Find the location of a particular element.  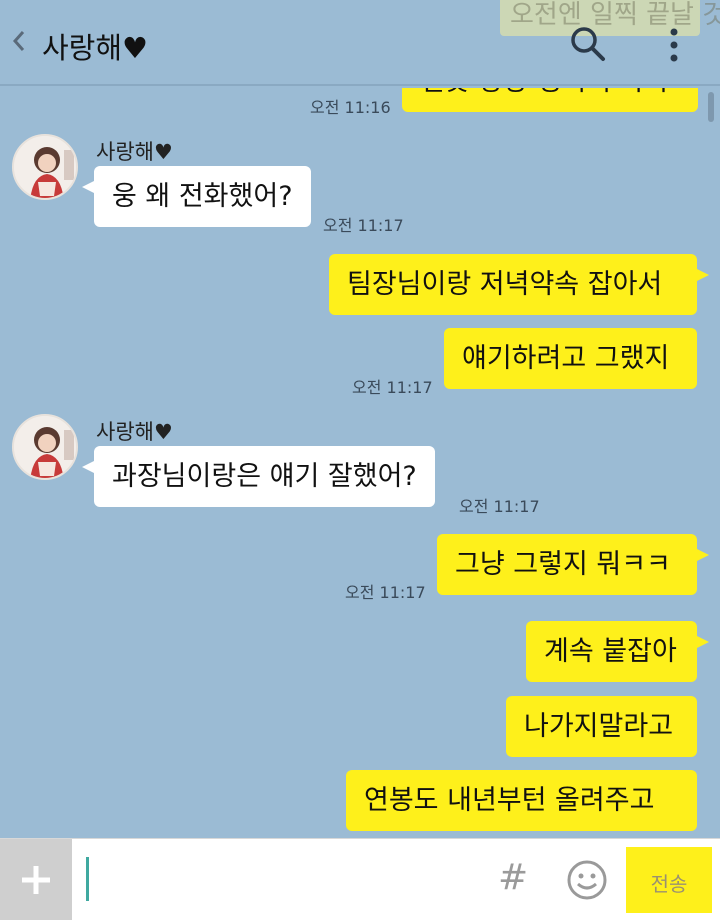

emoji-button is located at coordinates (587, 880).